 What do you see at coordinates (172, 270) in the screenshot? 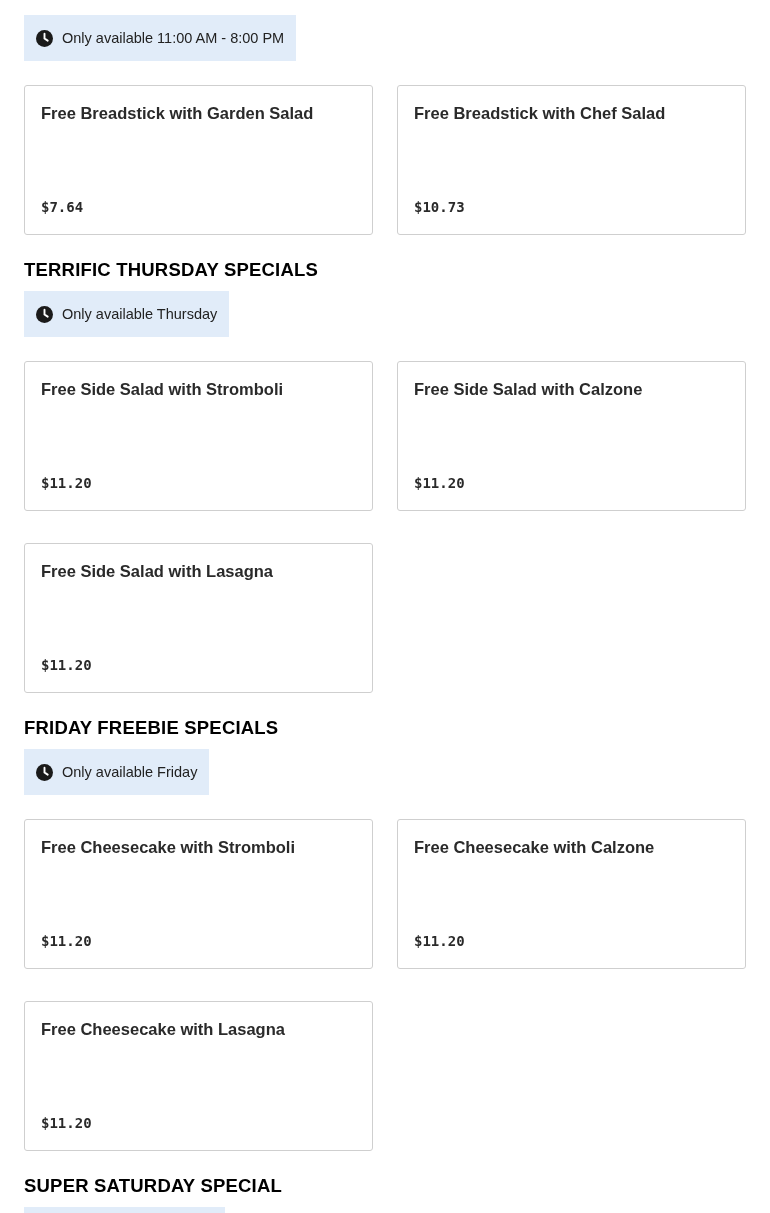
I see `section-heading: TERRIFIC THURSDAY SPECIALS` at bounding box center [172, 270].